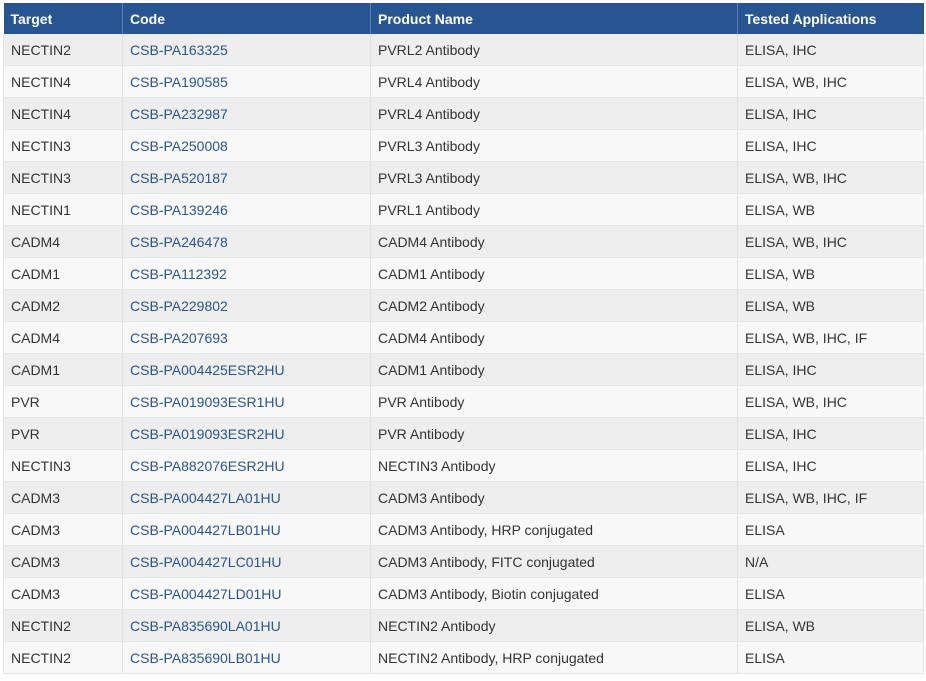 The height and width of the screenshot is (681, 926). I want to click on tested-applications-cell: ELISA, WB, IHC, IF, so click(830, 337).